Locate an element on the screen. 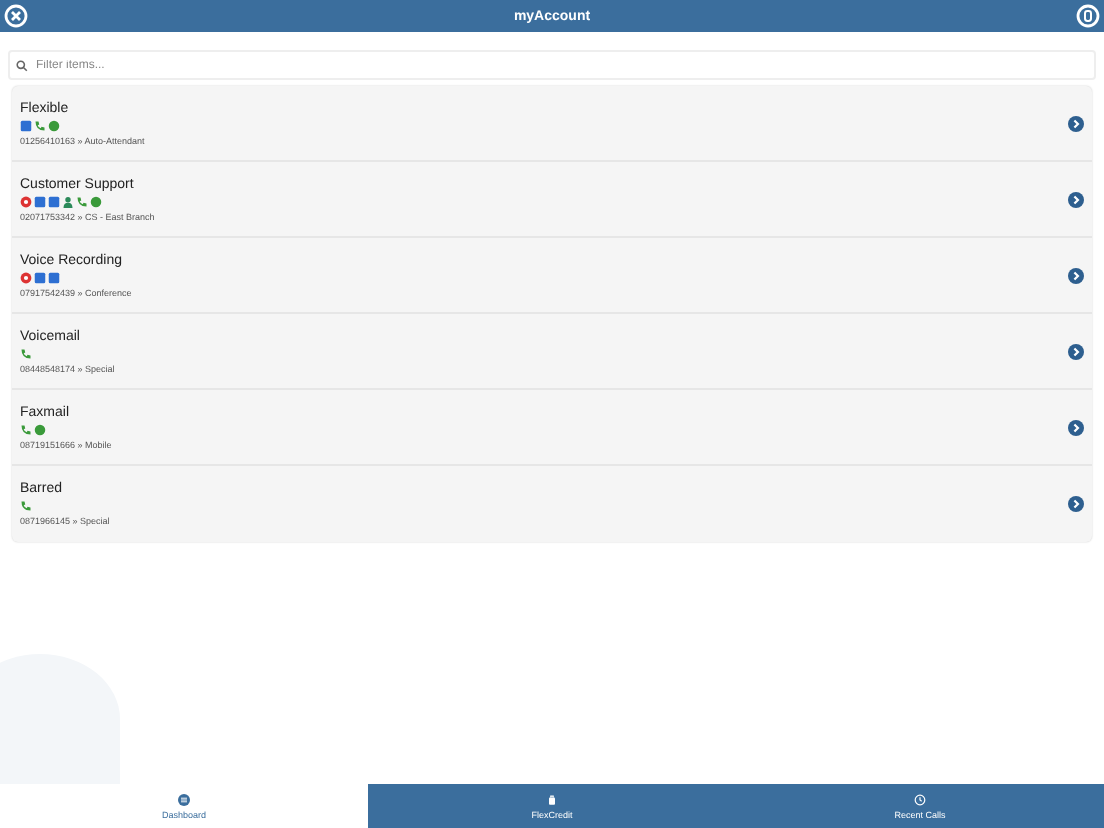 The height and width of the screenshot is (828, 1104). clock-icon is located at coordinates (920, 799).